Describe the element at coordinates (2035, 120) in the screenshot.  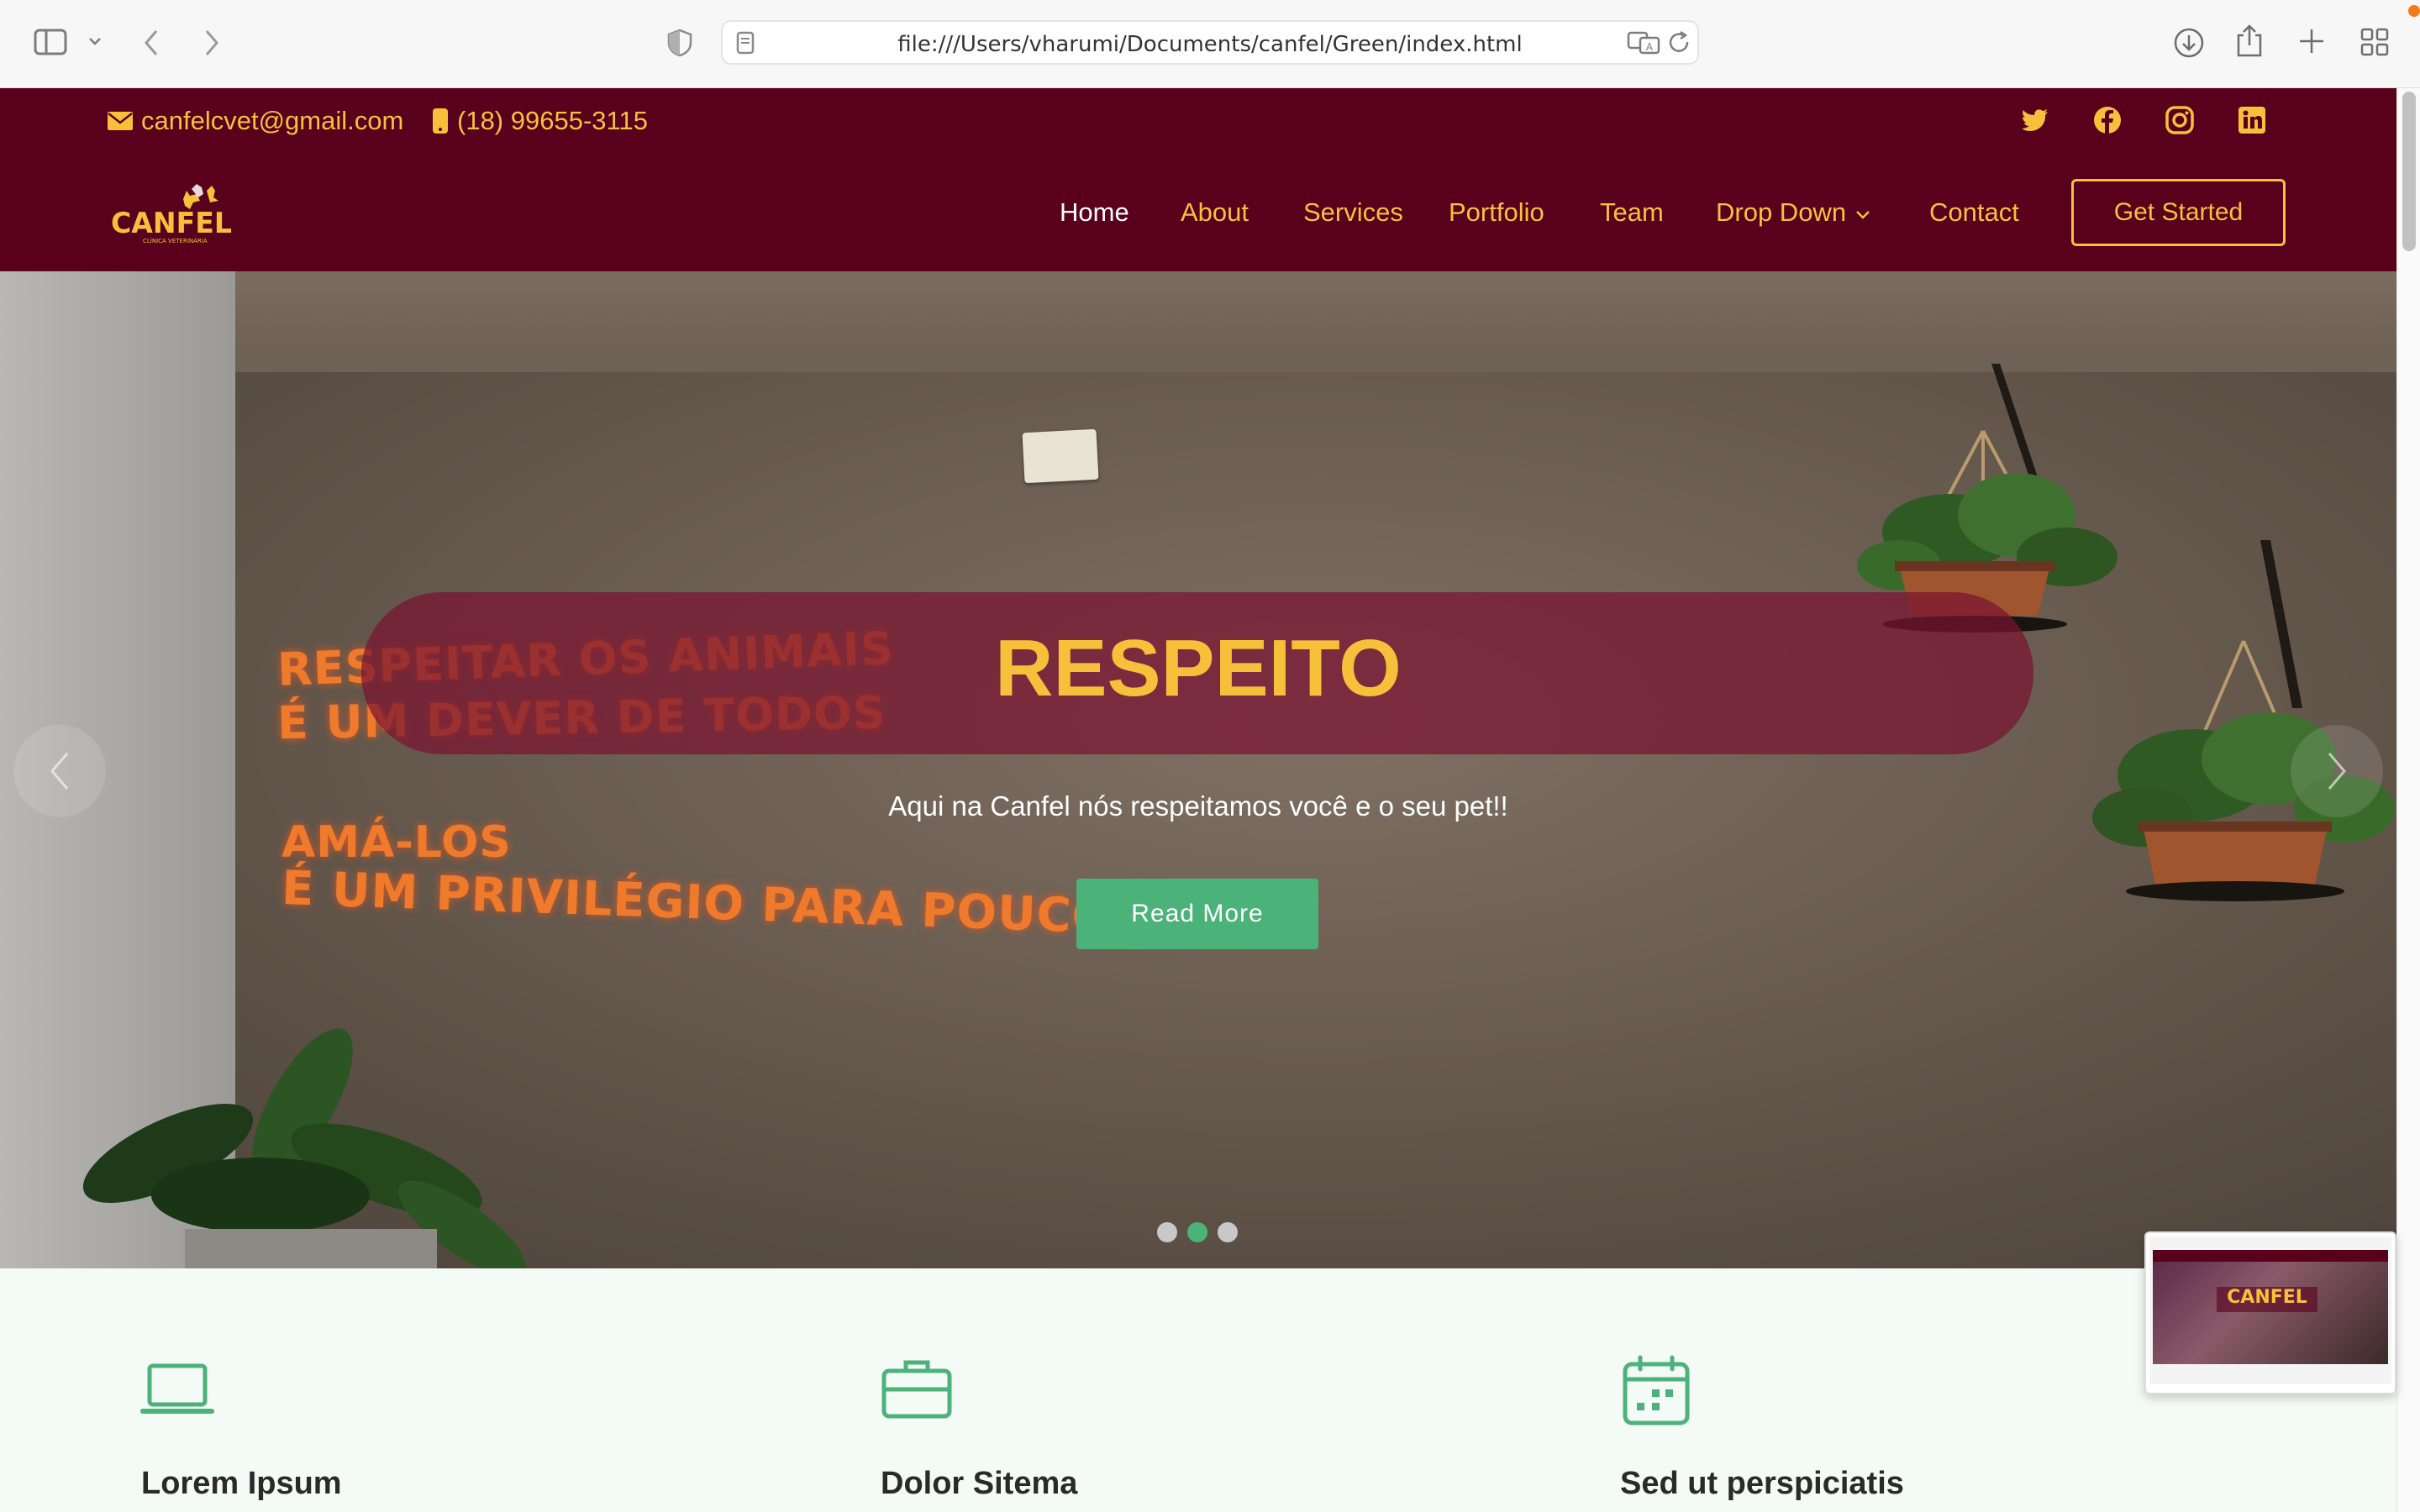
I see `twitter-icon` at that location.